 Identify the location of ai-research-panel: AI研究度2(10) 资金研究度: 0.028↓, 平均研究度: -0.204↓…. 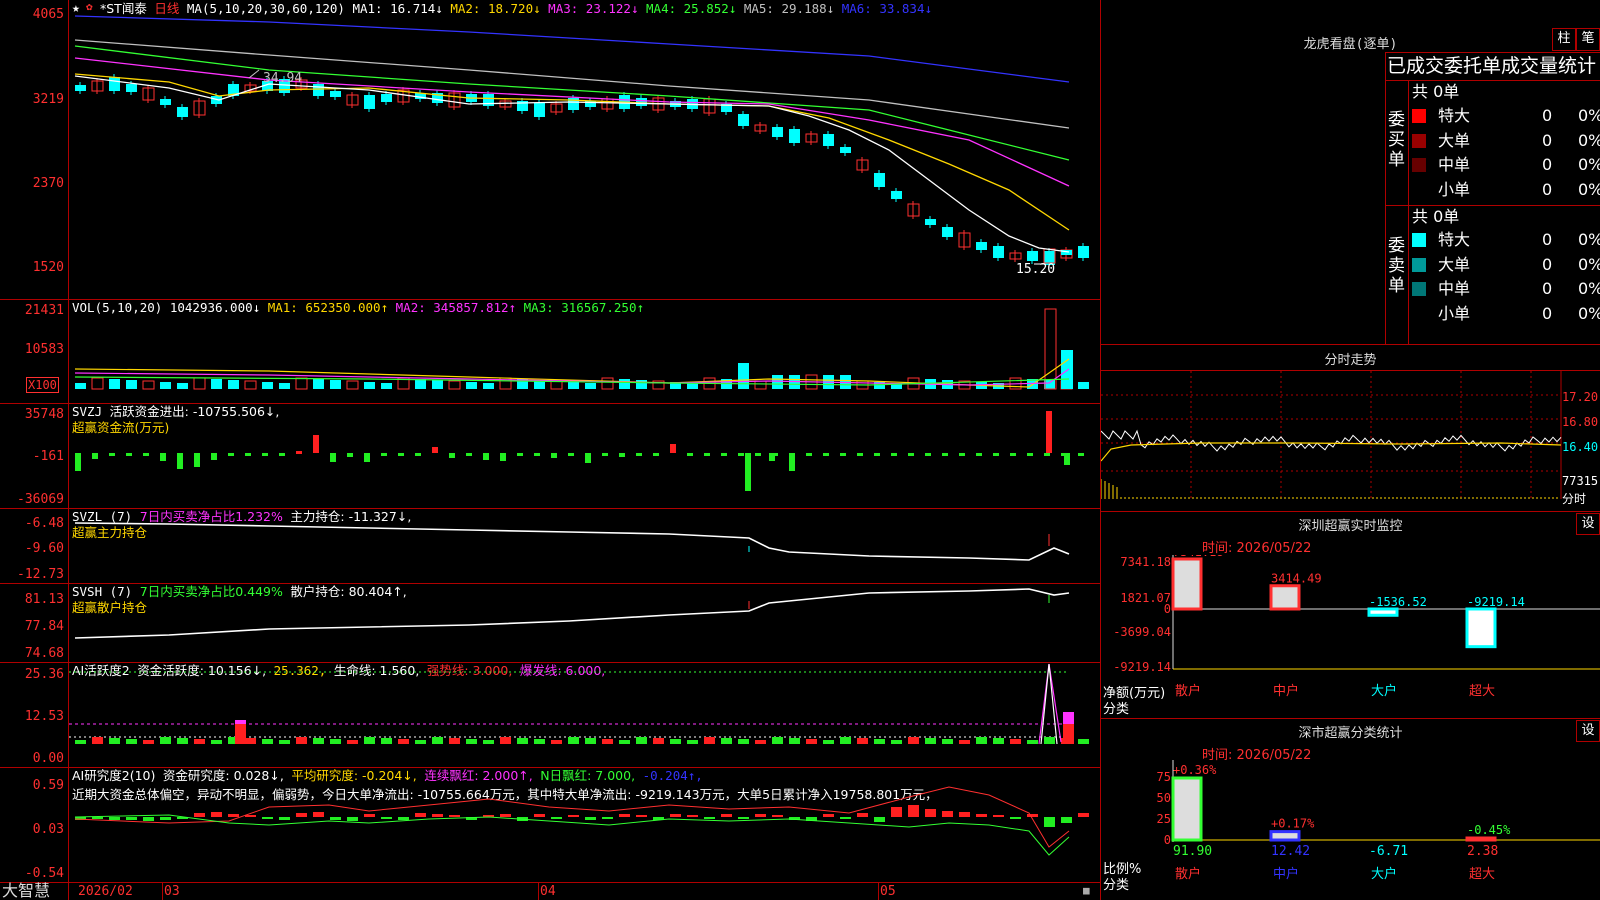
(550, 825).